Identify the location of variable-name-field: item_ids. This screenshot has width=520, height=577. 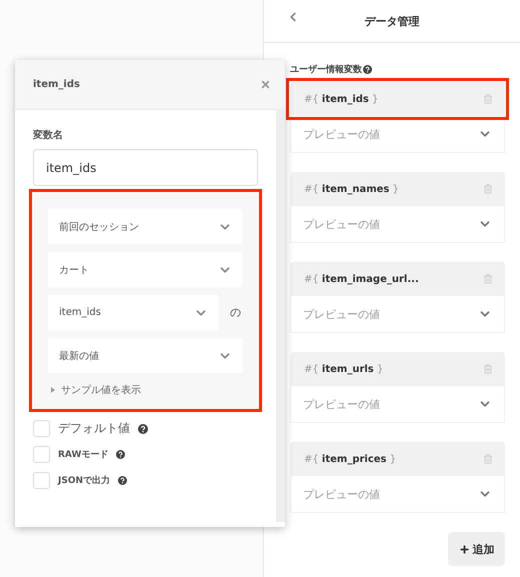
(145, 167).